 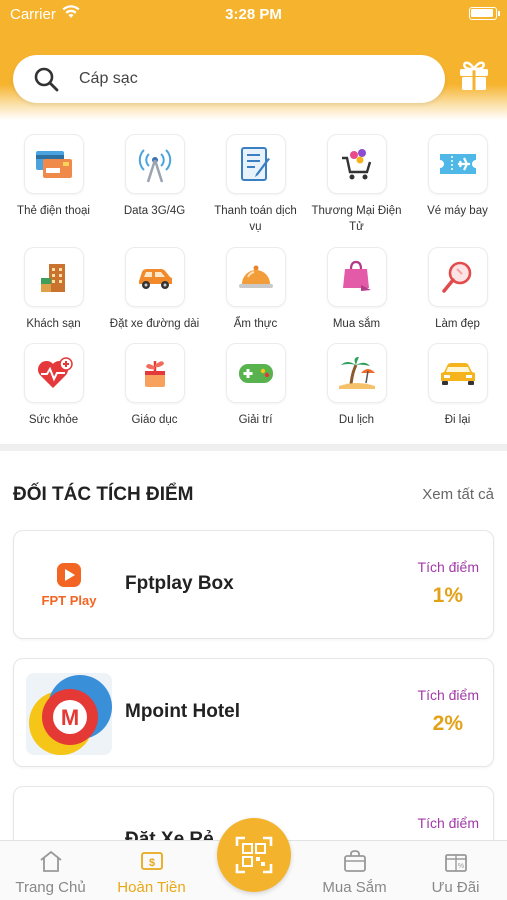 I want to click on status-bar: Carrier 3:28 PM, so click(x=253, y=15).